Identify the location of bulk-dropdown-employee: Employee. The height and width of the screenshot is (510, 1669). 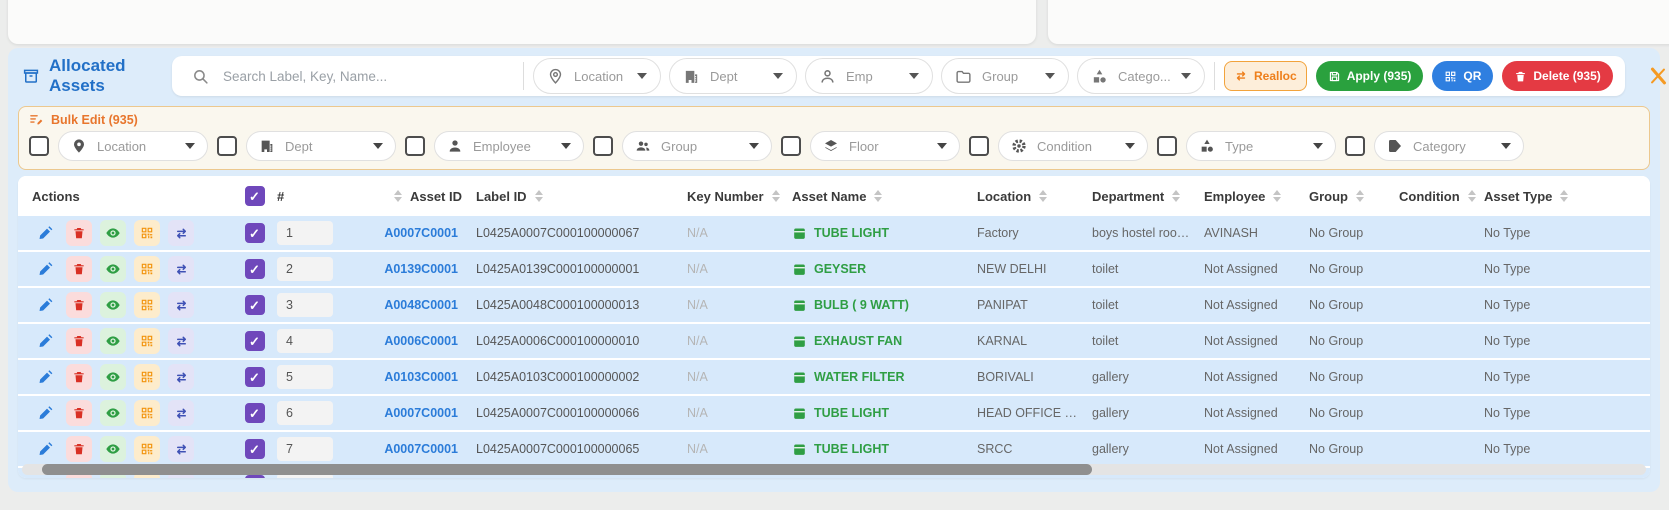
(509, 146).